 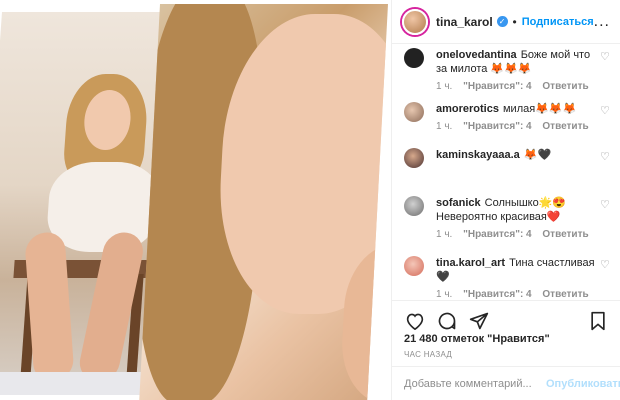 What do you see at coordinates (583, 384) in the screenshot?
I see `publish-button: Опубликовать` at bounding box center [583, 384].